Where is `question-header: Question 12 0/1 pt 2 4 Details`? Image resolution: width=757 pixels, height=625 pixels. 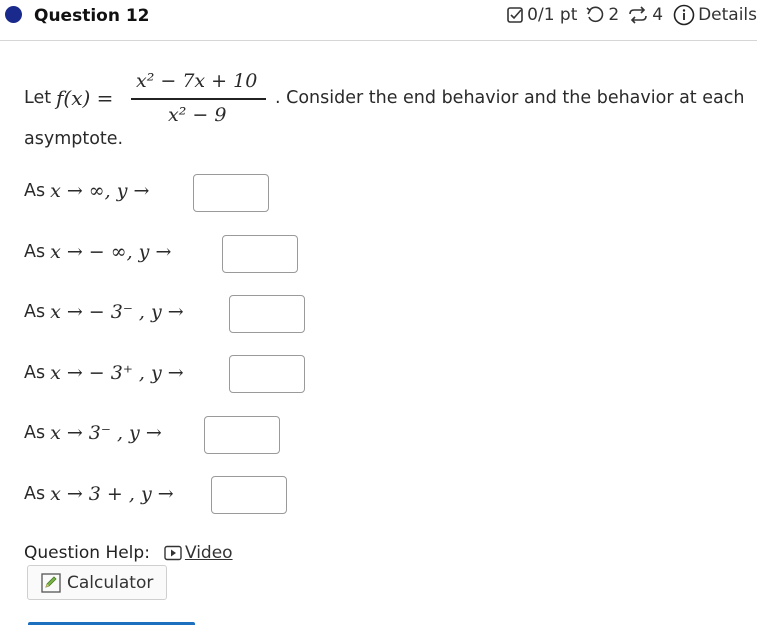
question-header: Question 12 0/1 pt 2 4 Details is located at coordinates (378, 20).